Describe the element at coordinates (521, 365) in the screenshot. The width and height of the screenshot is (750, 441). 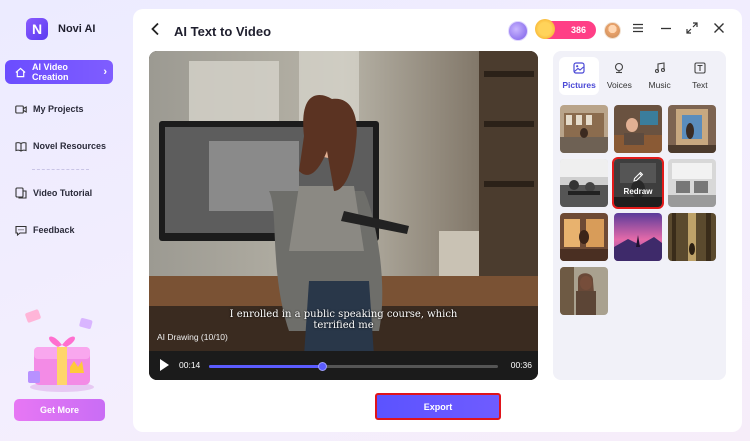
I see `duration-time: 00:36` at that location.